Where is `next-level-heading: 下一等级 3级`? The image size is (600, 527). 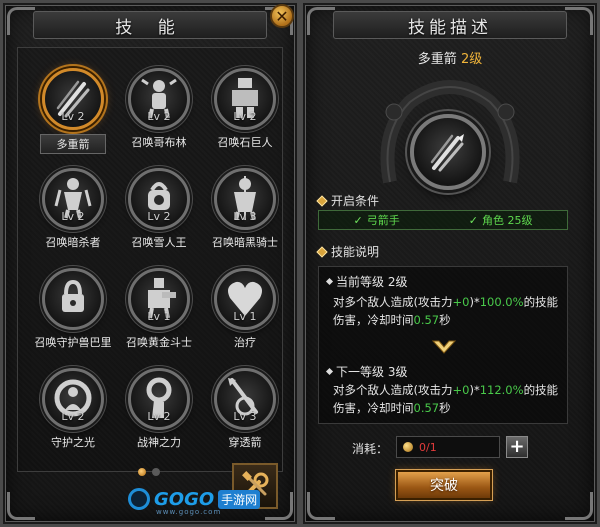 next-level-heading: 下一等级 3级 is located at coordinates (366, 371).